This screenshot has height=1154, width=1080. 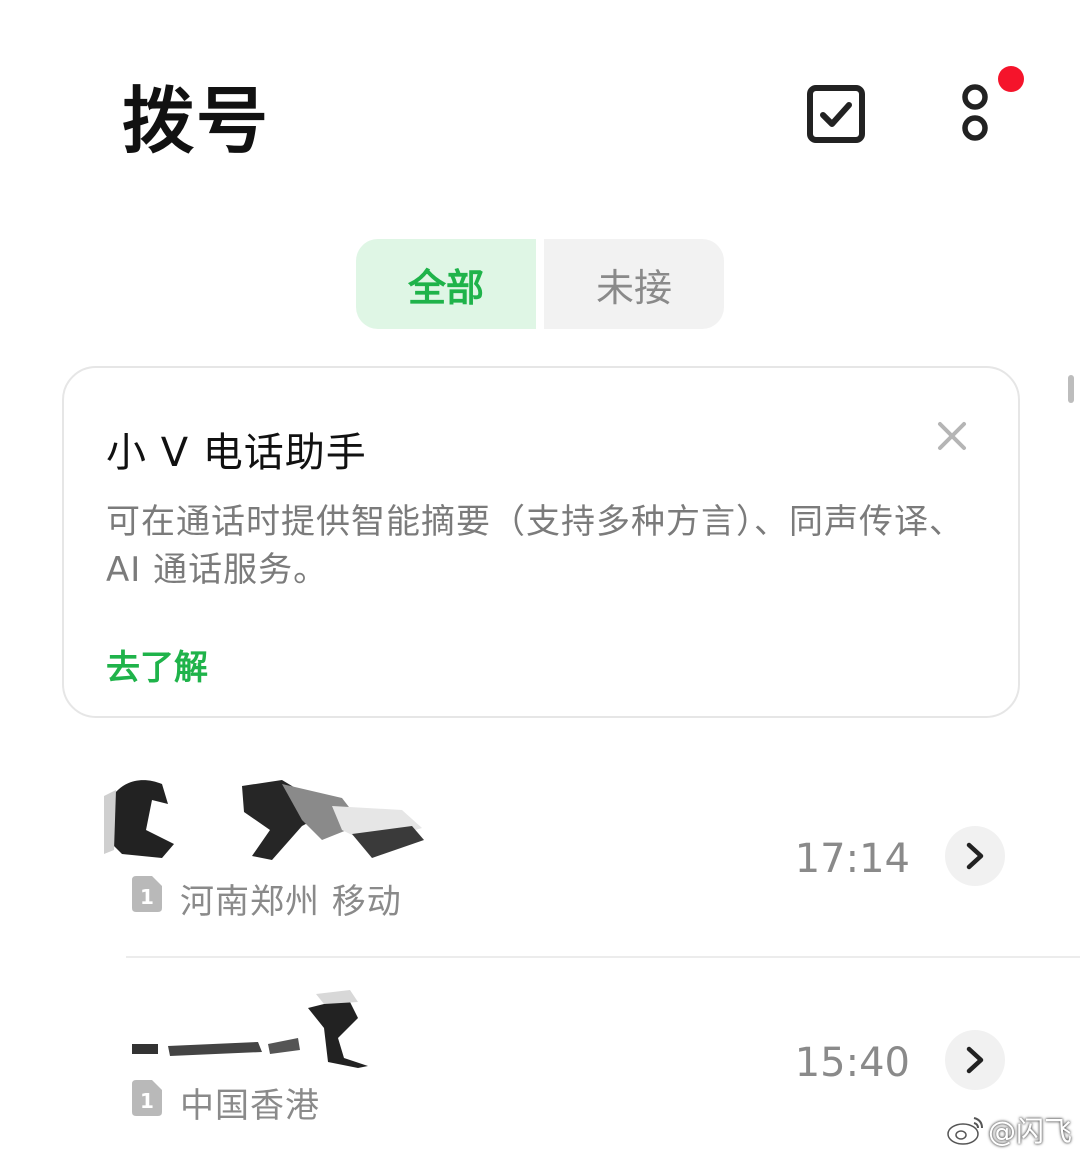 I want to click on more-icon, so click(x=975, y=112).